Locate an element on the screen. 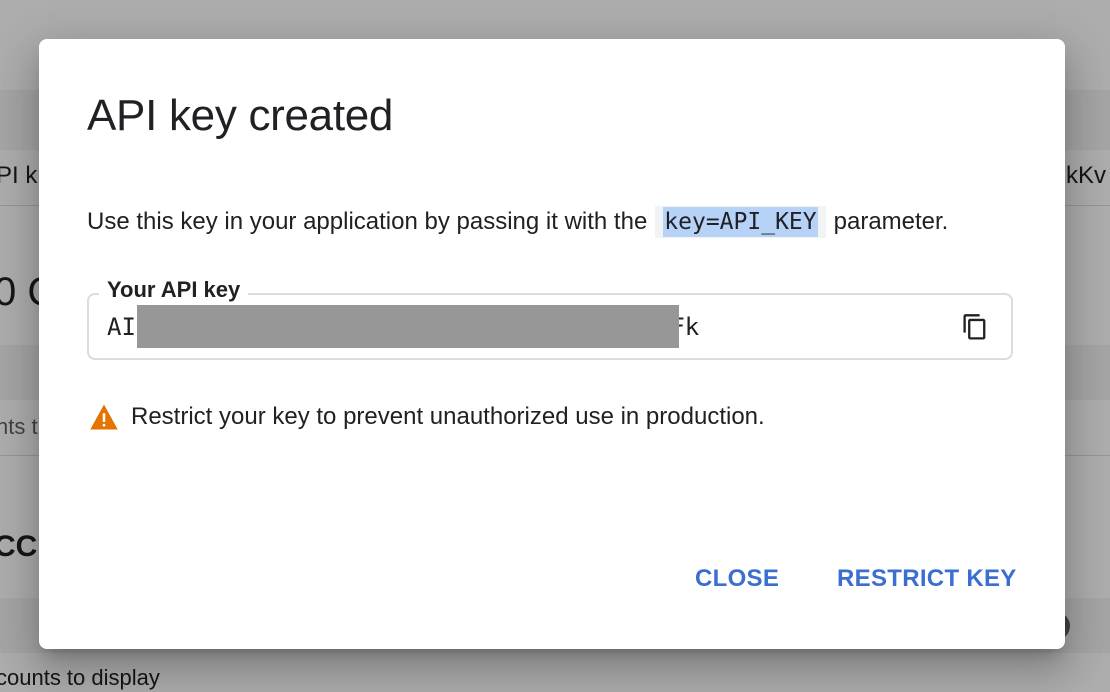 The height and width of the screenshot is (692, 1110). dialog-title: API key created is located at coordinates (240, 115).